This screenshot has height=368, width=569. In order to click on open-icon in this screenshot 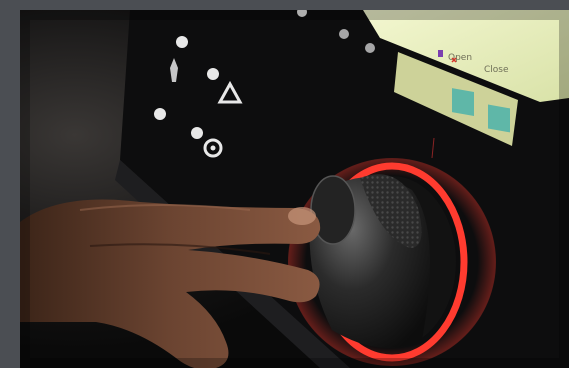, I will do `click(463, 102)`.